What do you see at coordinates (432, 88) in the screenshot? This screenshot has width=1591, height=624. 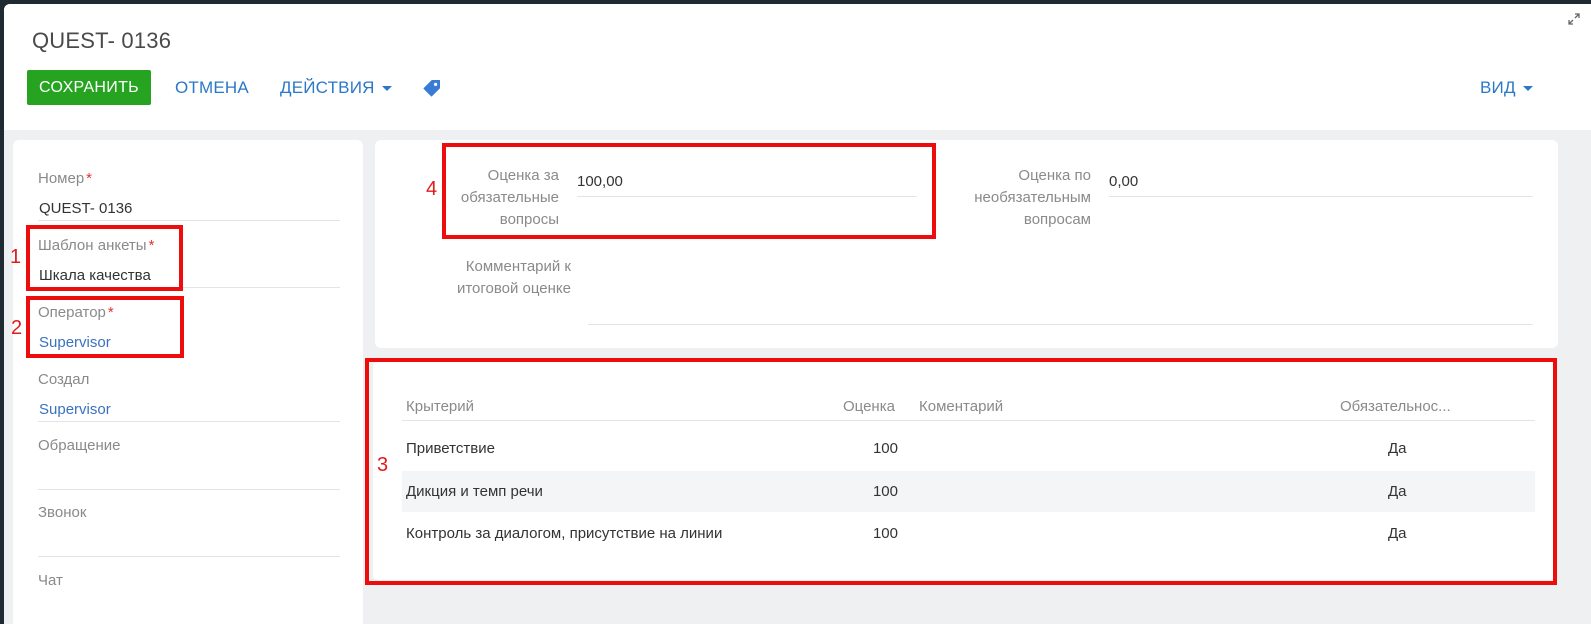 I see `tag-icon` at bounding box center [432, 88].